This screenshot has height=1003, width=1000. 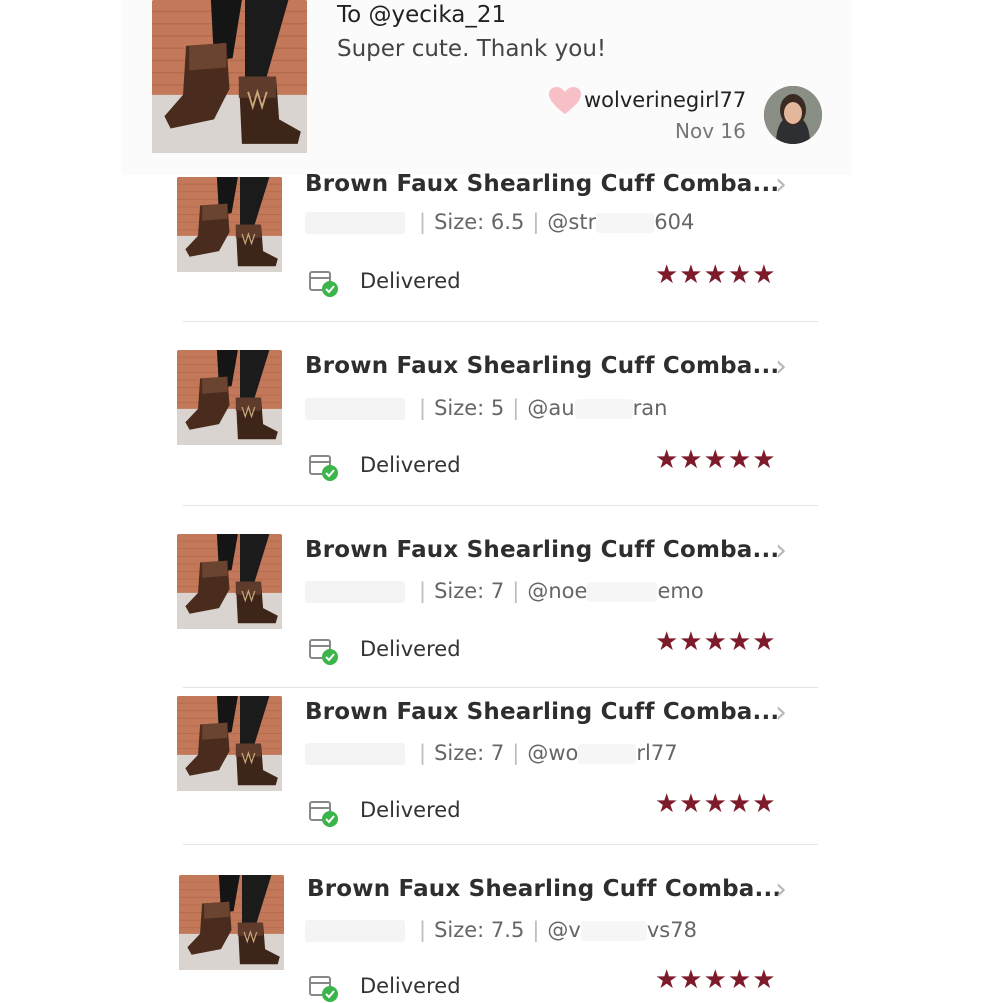 What do you see at coordinates (565, 101) in the screenshot?
I see `heart-icon` at bounding box center [565, 101].